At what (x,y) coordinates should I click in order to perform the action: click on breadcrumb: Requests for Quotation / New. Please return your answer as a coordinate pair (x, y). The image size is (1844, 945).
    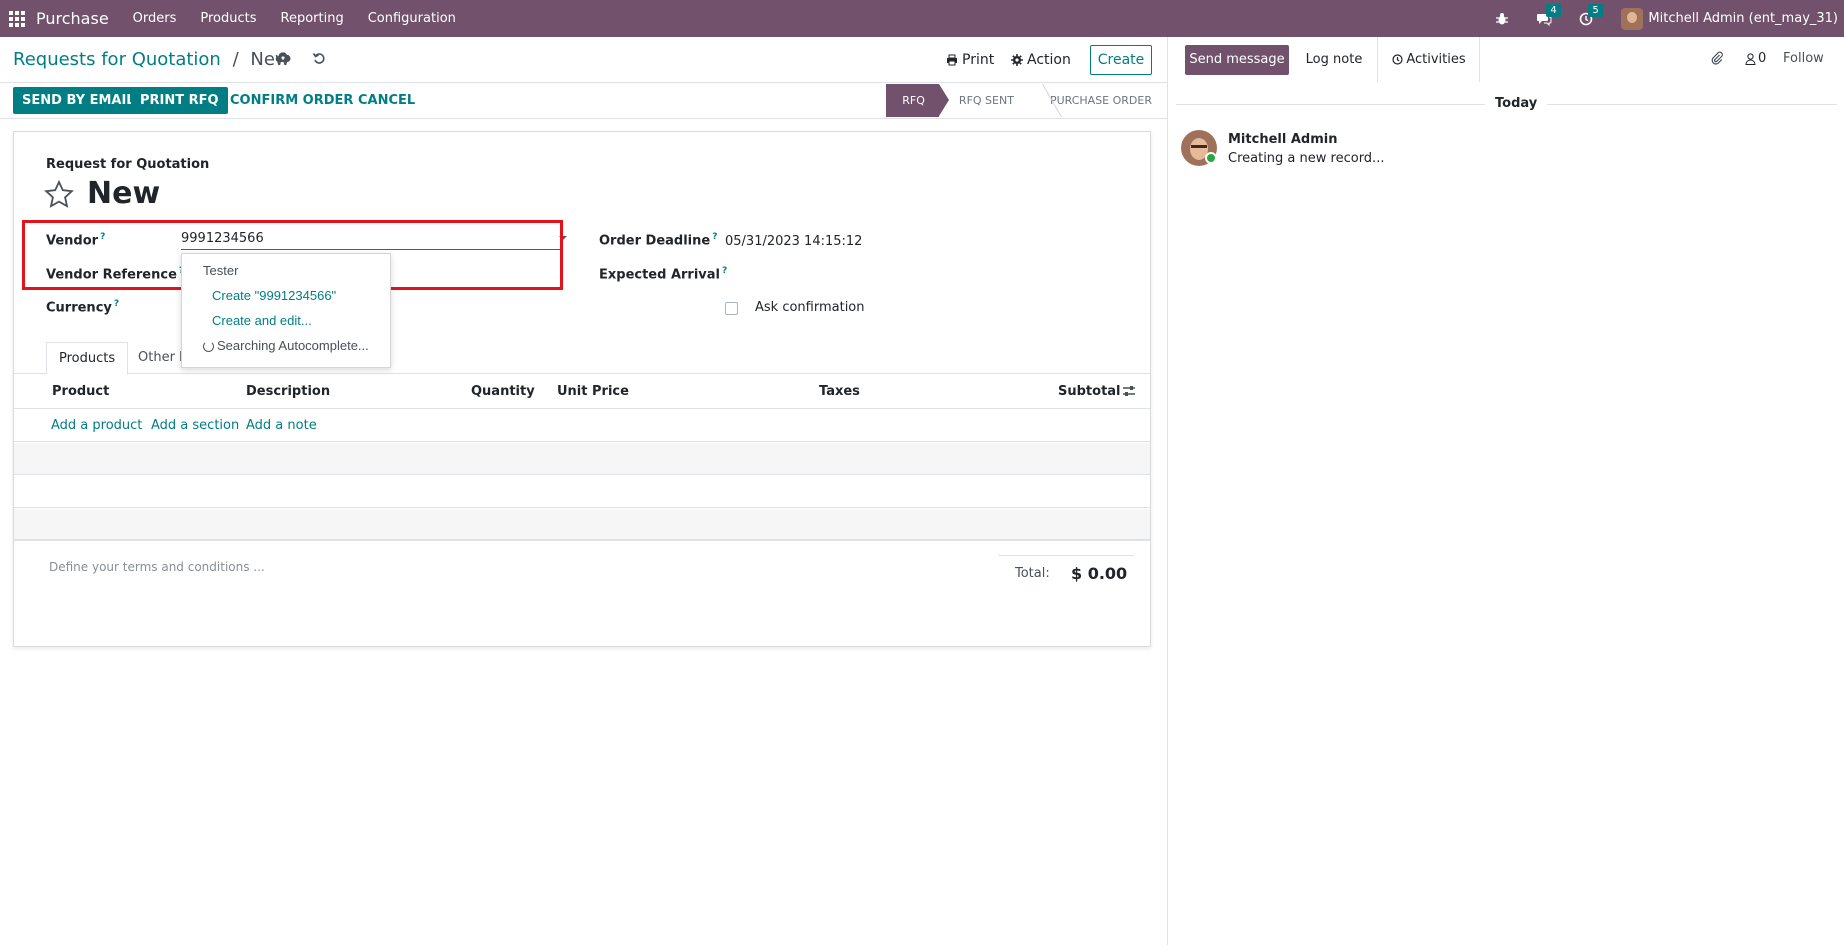
    Looking at the image, I should click on (151, 59).